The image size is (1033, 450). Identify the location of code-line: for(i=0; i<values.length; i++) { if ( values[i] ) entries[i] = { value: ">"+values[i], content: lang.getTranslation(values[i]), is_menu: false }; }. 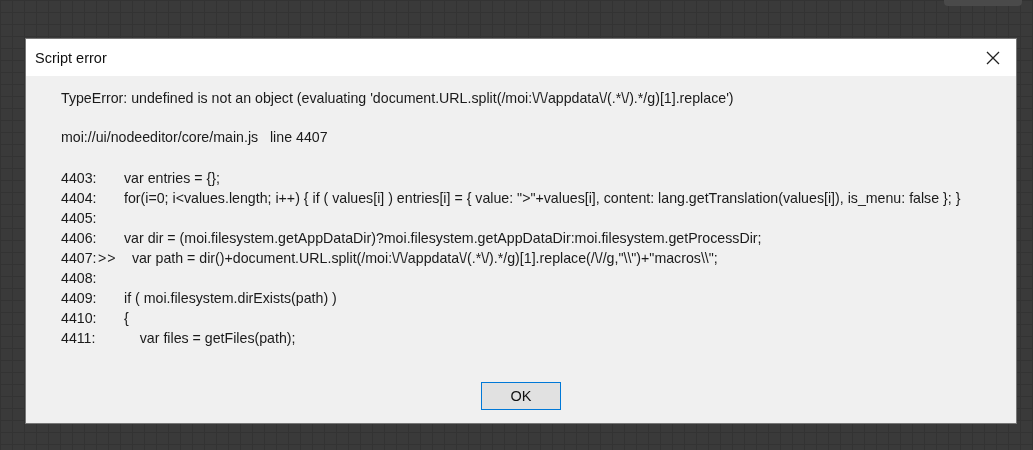
(542, 198).